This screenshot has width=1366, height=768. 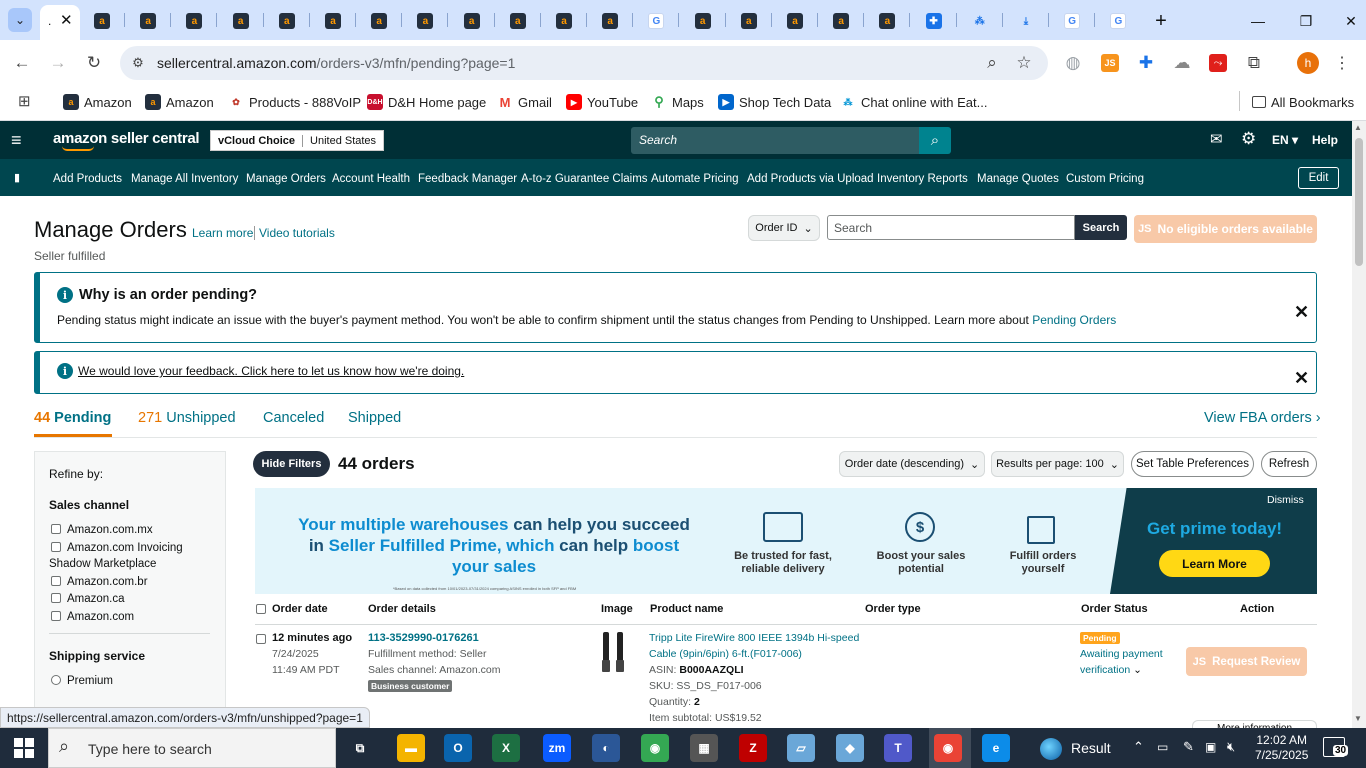 What do you see at coordinates (222, 233) in the screenshot?
I see `learn-more-link: Learn more` at bounding box center [222, 233].